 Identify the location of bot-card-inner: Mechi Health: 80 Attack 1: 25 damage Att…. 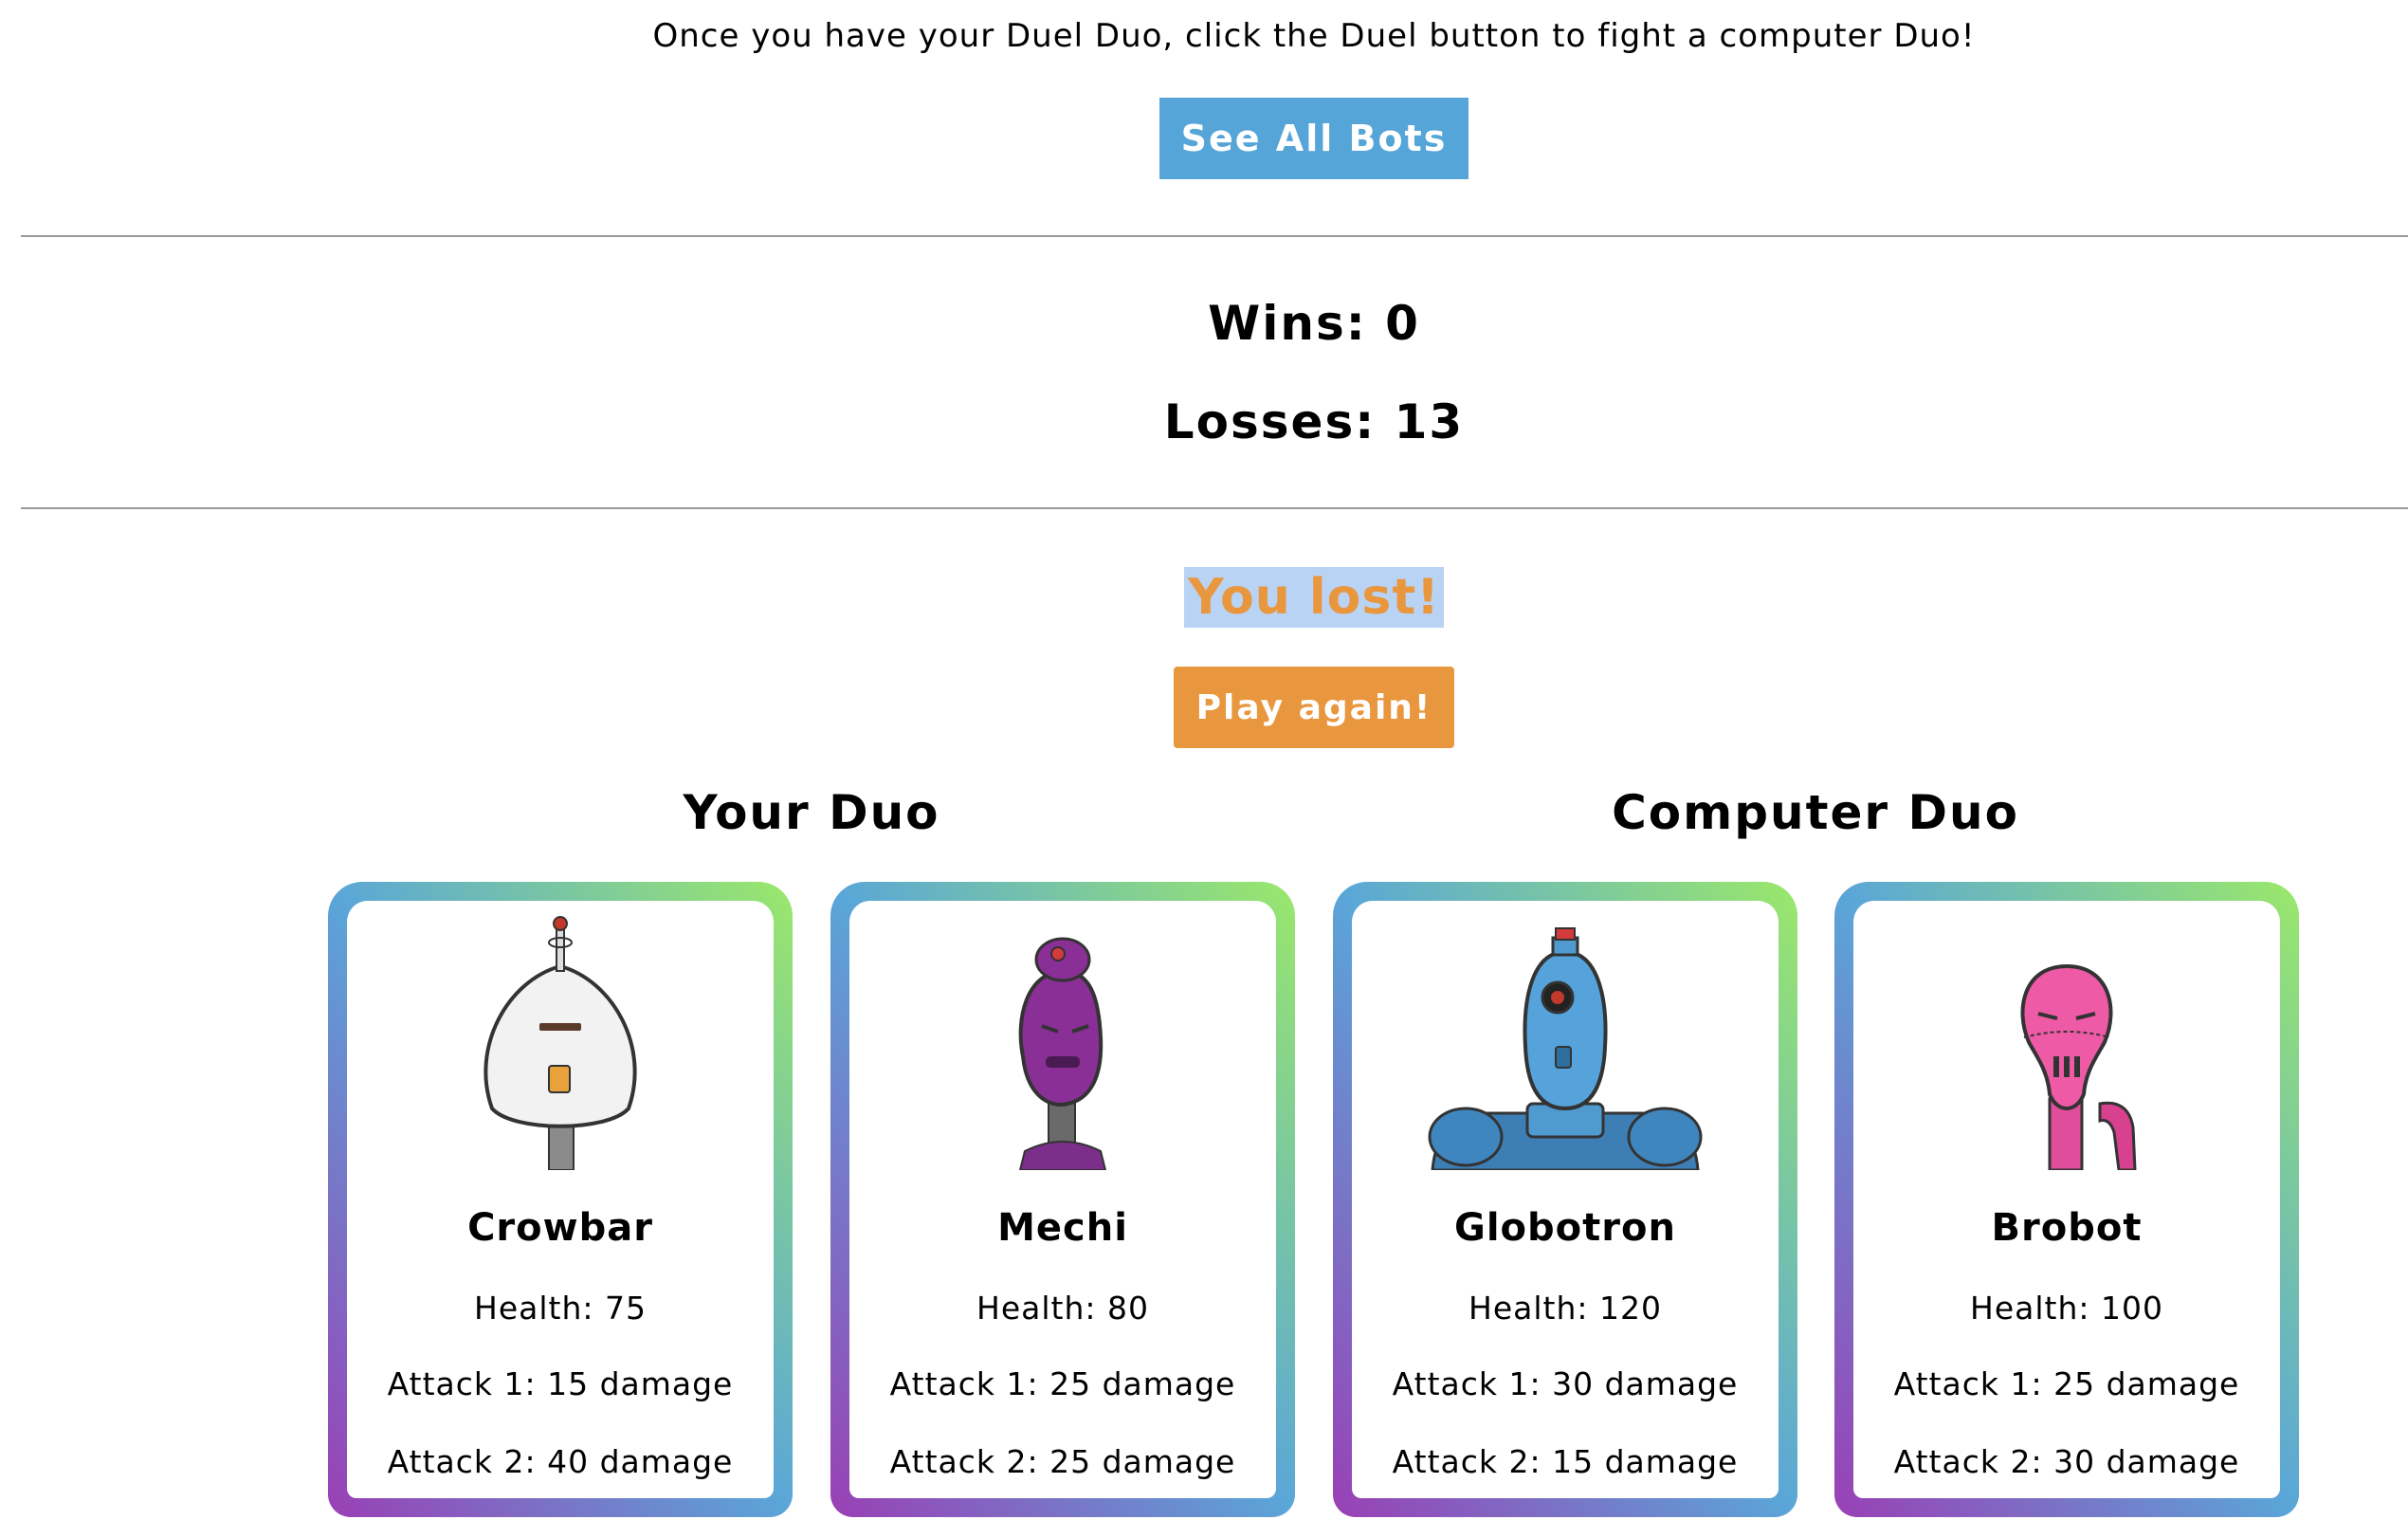
(1062, 1199).